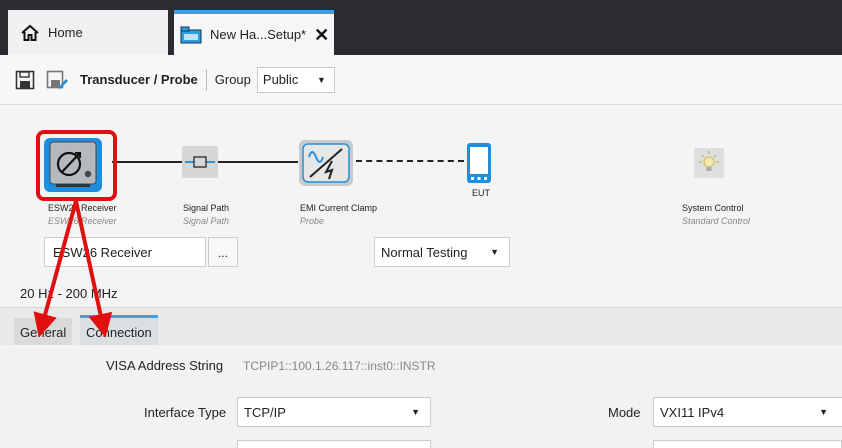 Image resolution: width=842 pixels, height=448 pixels. I want to click on arrow-to-connection, so click(93, 269).